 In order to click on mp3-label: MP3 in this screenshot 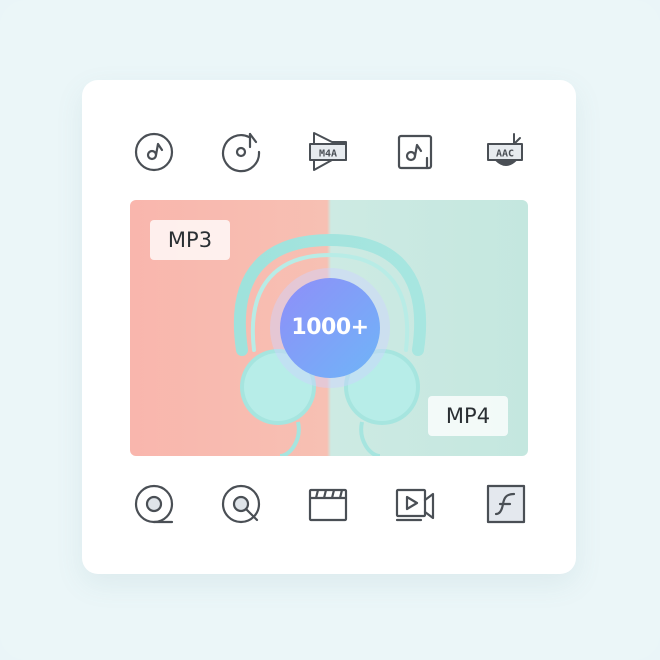, I will do `click(190, 240)`.